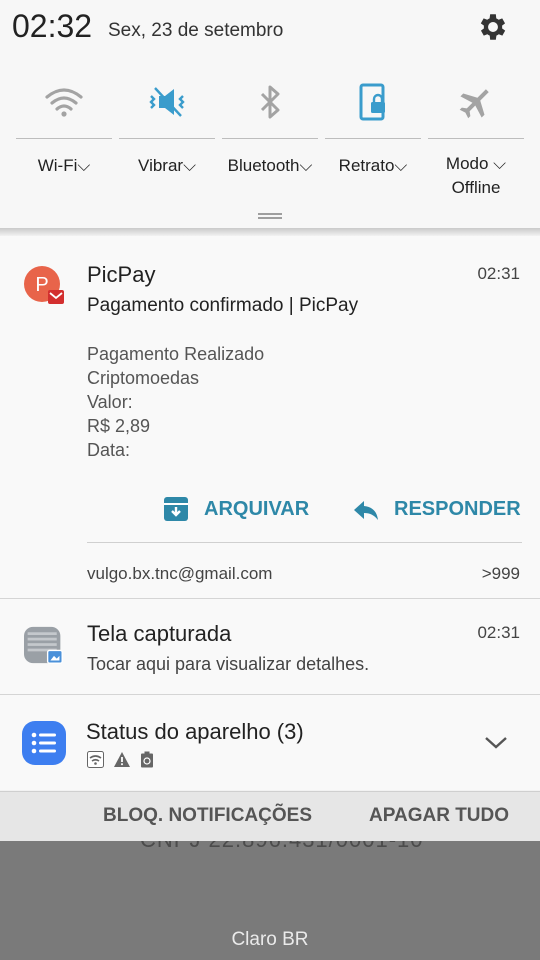 The image size is (540, 960). Describe the element at coordinates (147, 759) in the screenshot. I see `battery-recycle-icon` at that location.